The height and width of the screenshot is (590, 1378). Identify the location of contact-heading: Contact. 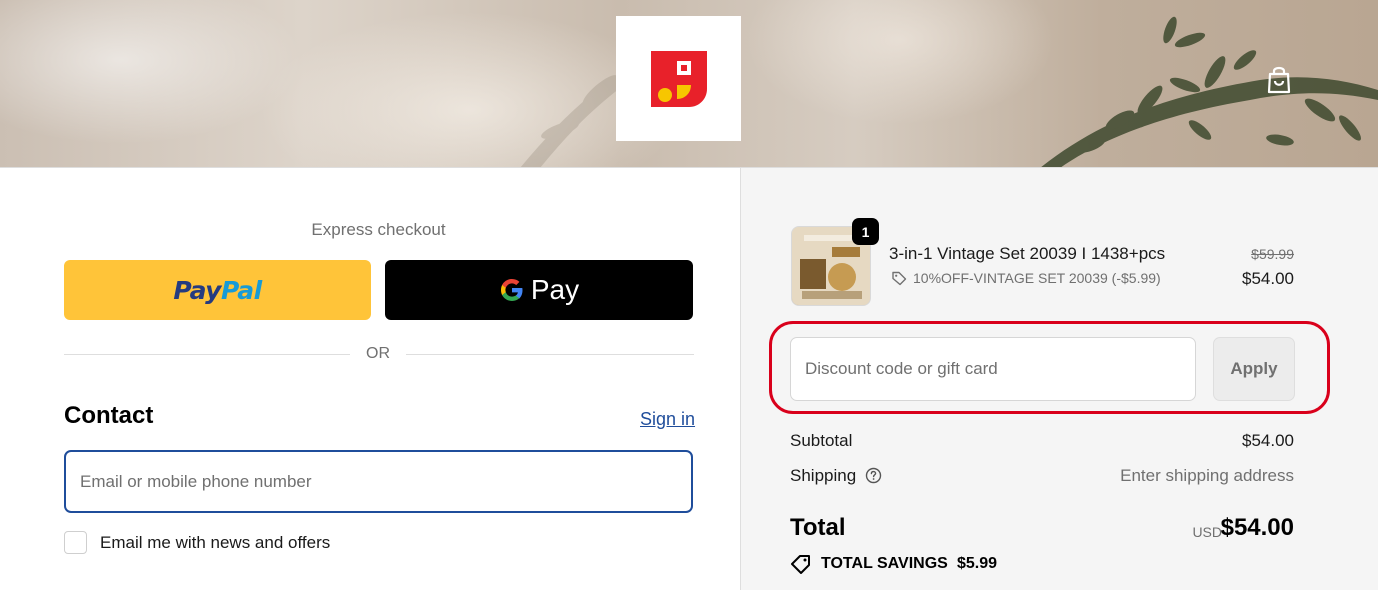
(109, 415).